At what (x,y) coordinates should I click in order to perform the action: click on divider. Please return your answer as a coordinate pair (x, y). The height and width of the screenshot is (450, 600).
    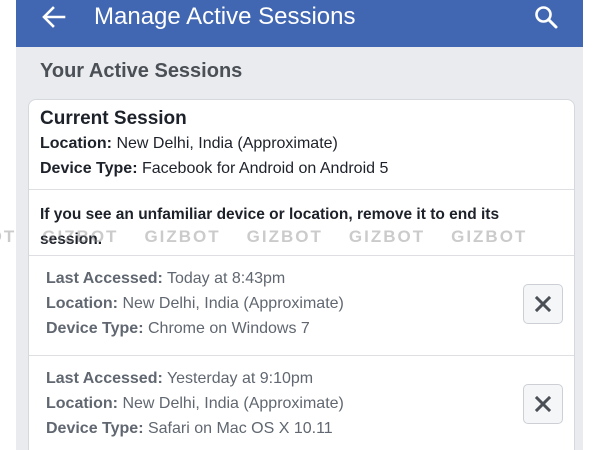
    Looking at the image, I should click on (301, 189).